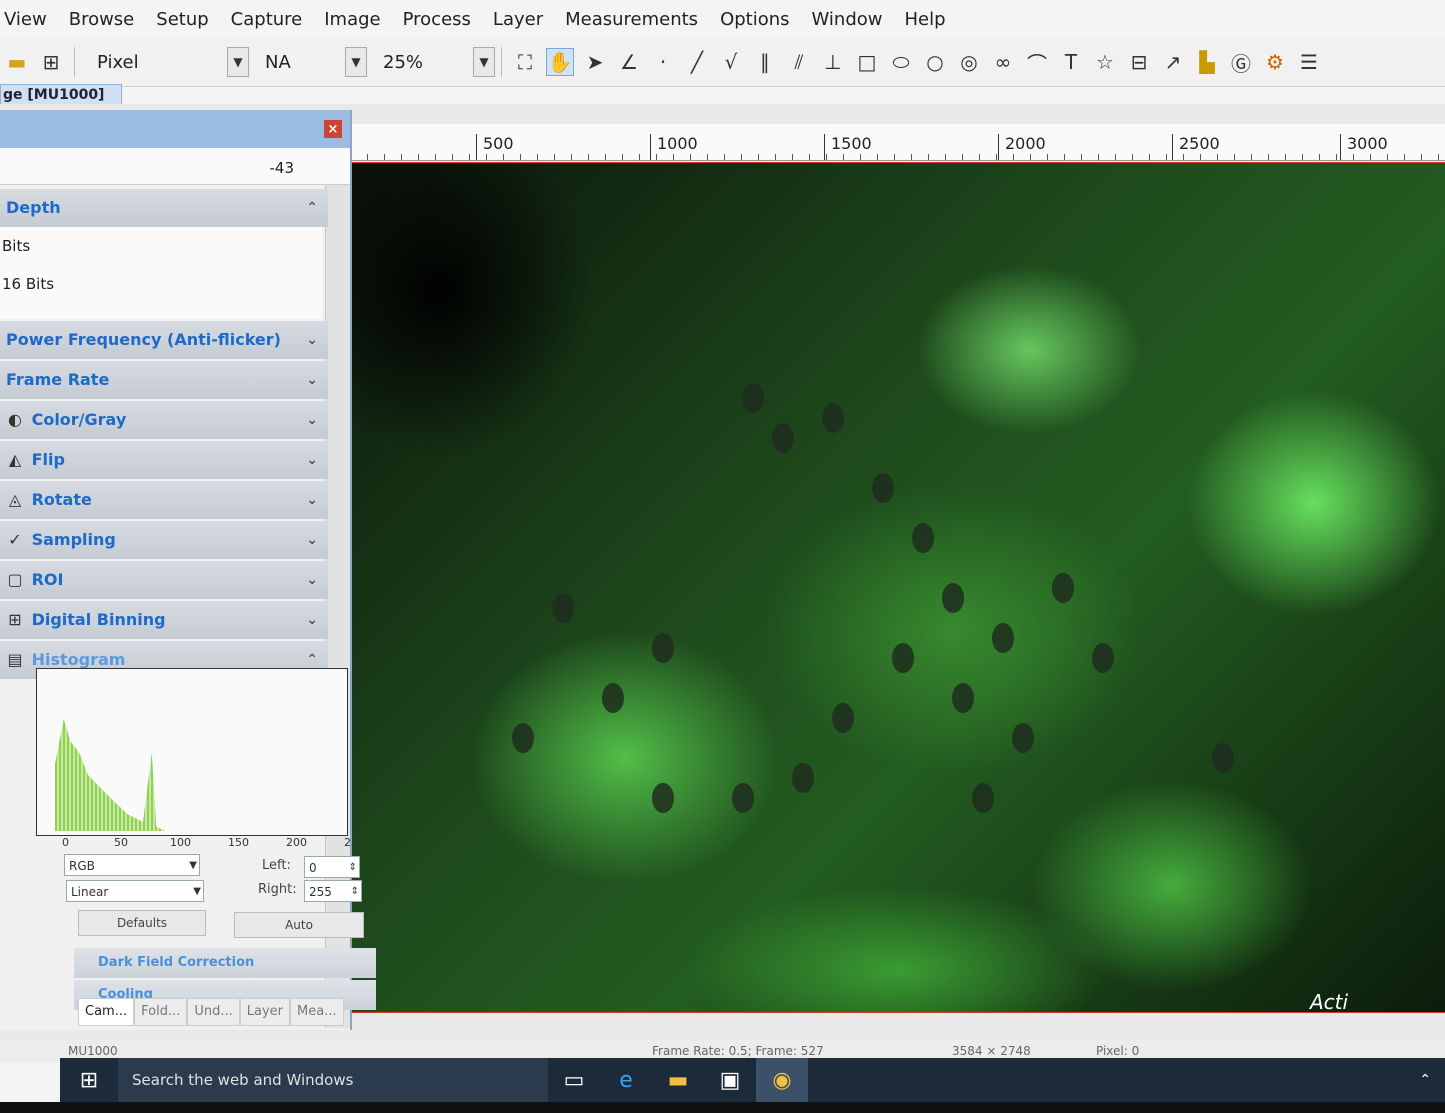 The width and height of the screenshot is (1445, 1113). What do you see at coordinates (225, 963) in the screenshot?
I see `section-dark-field-correction: Dark Field Correction` at bounding box center [225, 963].